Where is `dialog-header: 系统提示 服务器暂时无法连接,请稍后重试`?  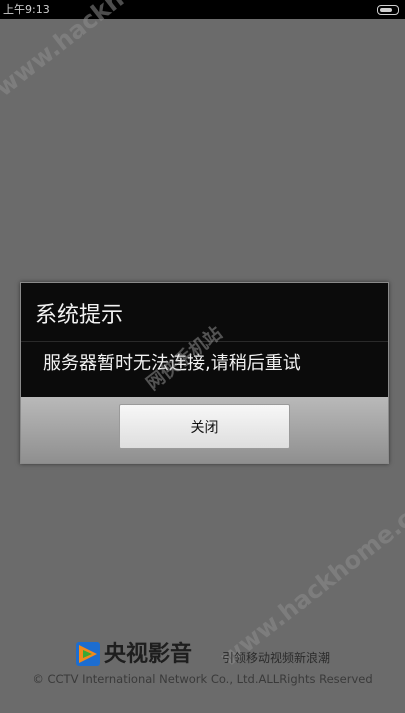 dialog-header: 系统提示 服务器暂时无法连接,请稍后重试 is located at coordinates (204, 340).